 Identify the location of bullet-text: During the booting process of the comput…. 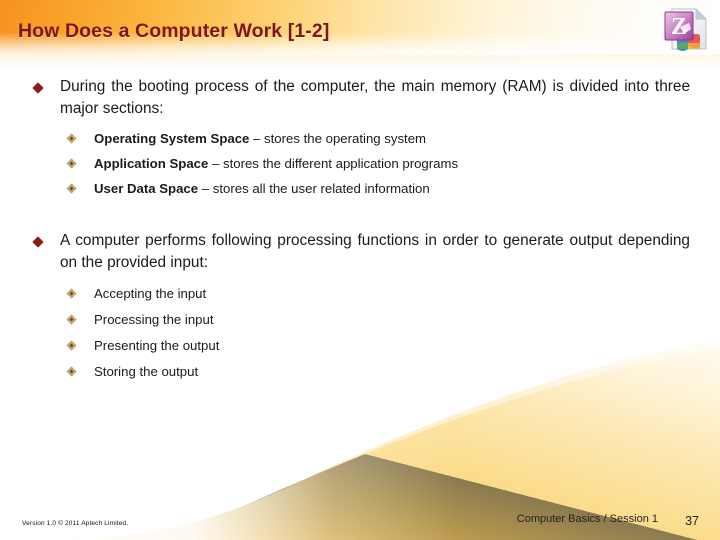
(375, 97).